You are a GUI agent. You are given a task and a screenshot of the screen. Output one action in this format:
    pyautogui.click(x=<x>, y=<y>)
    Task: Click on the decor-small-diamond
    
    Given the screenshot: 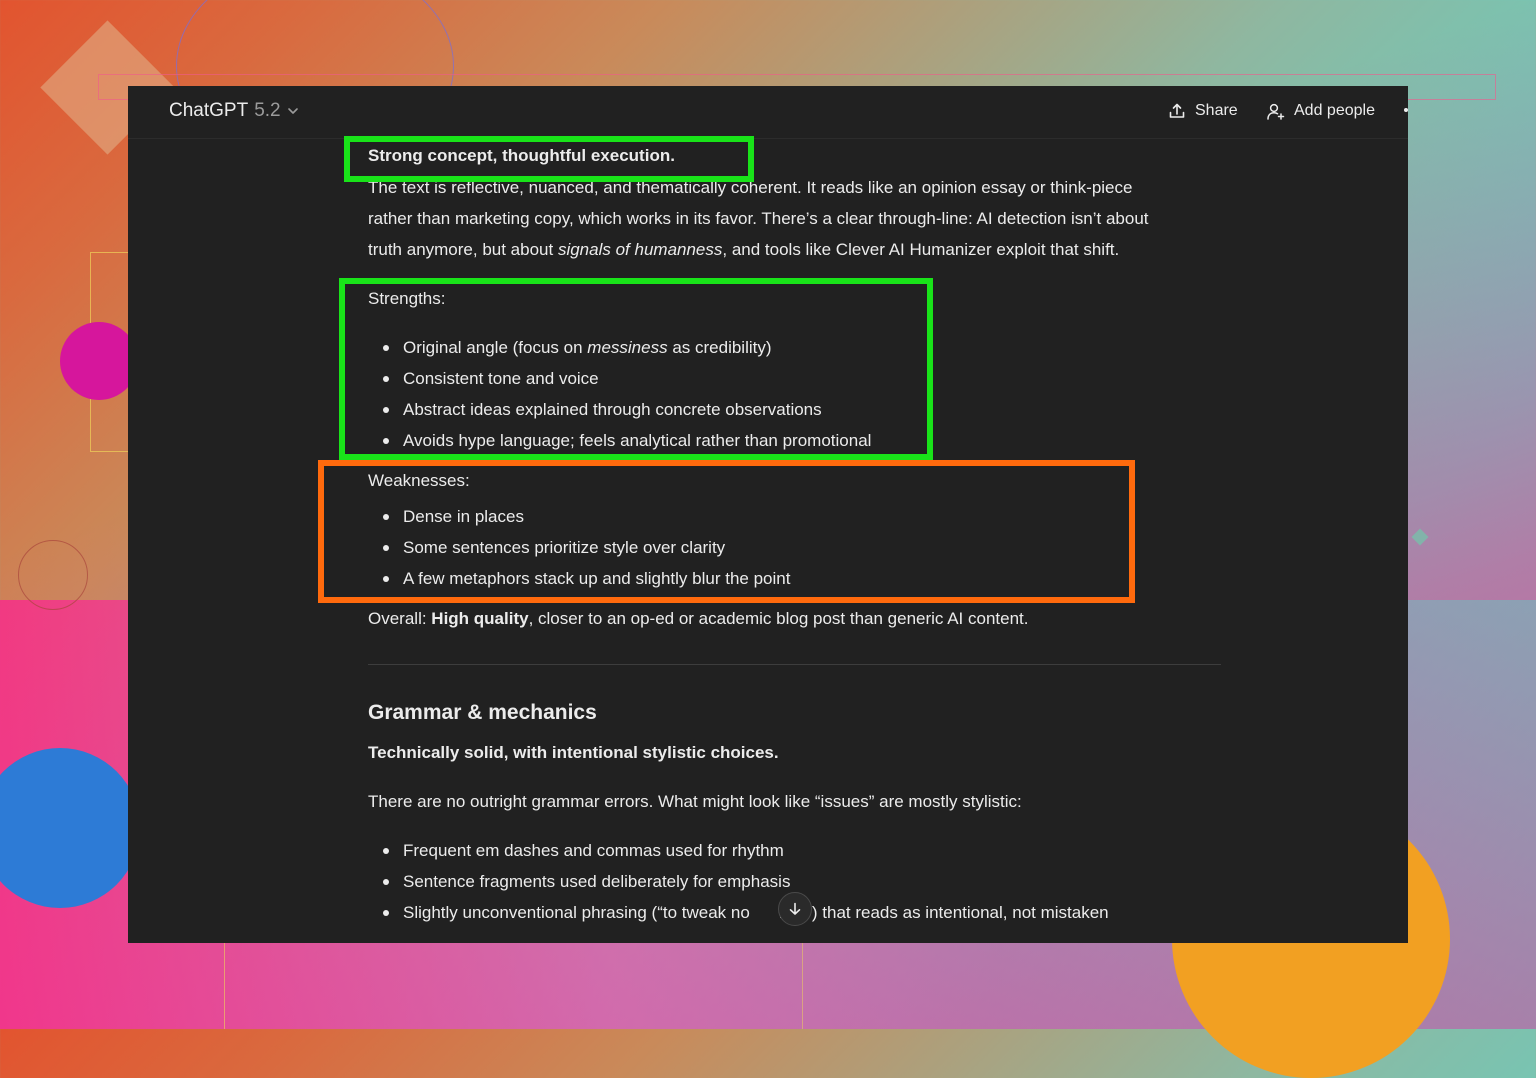 What is the action you would take?
    pyautogui.click(x=1420, y=537)
    